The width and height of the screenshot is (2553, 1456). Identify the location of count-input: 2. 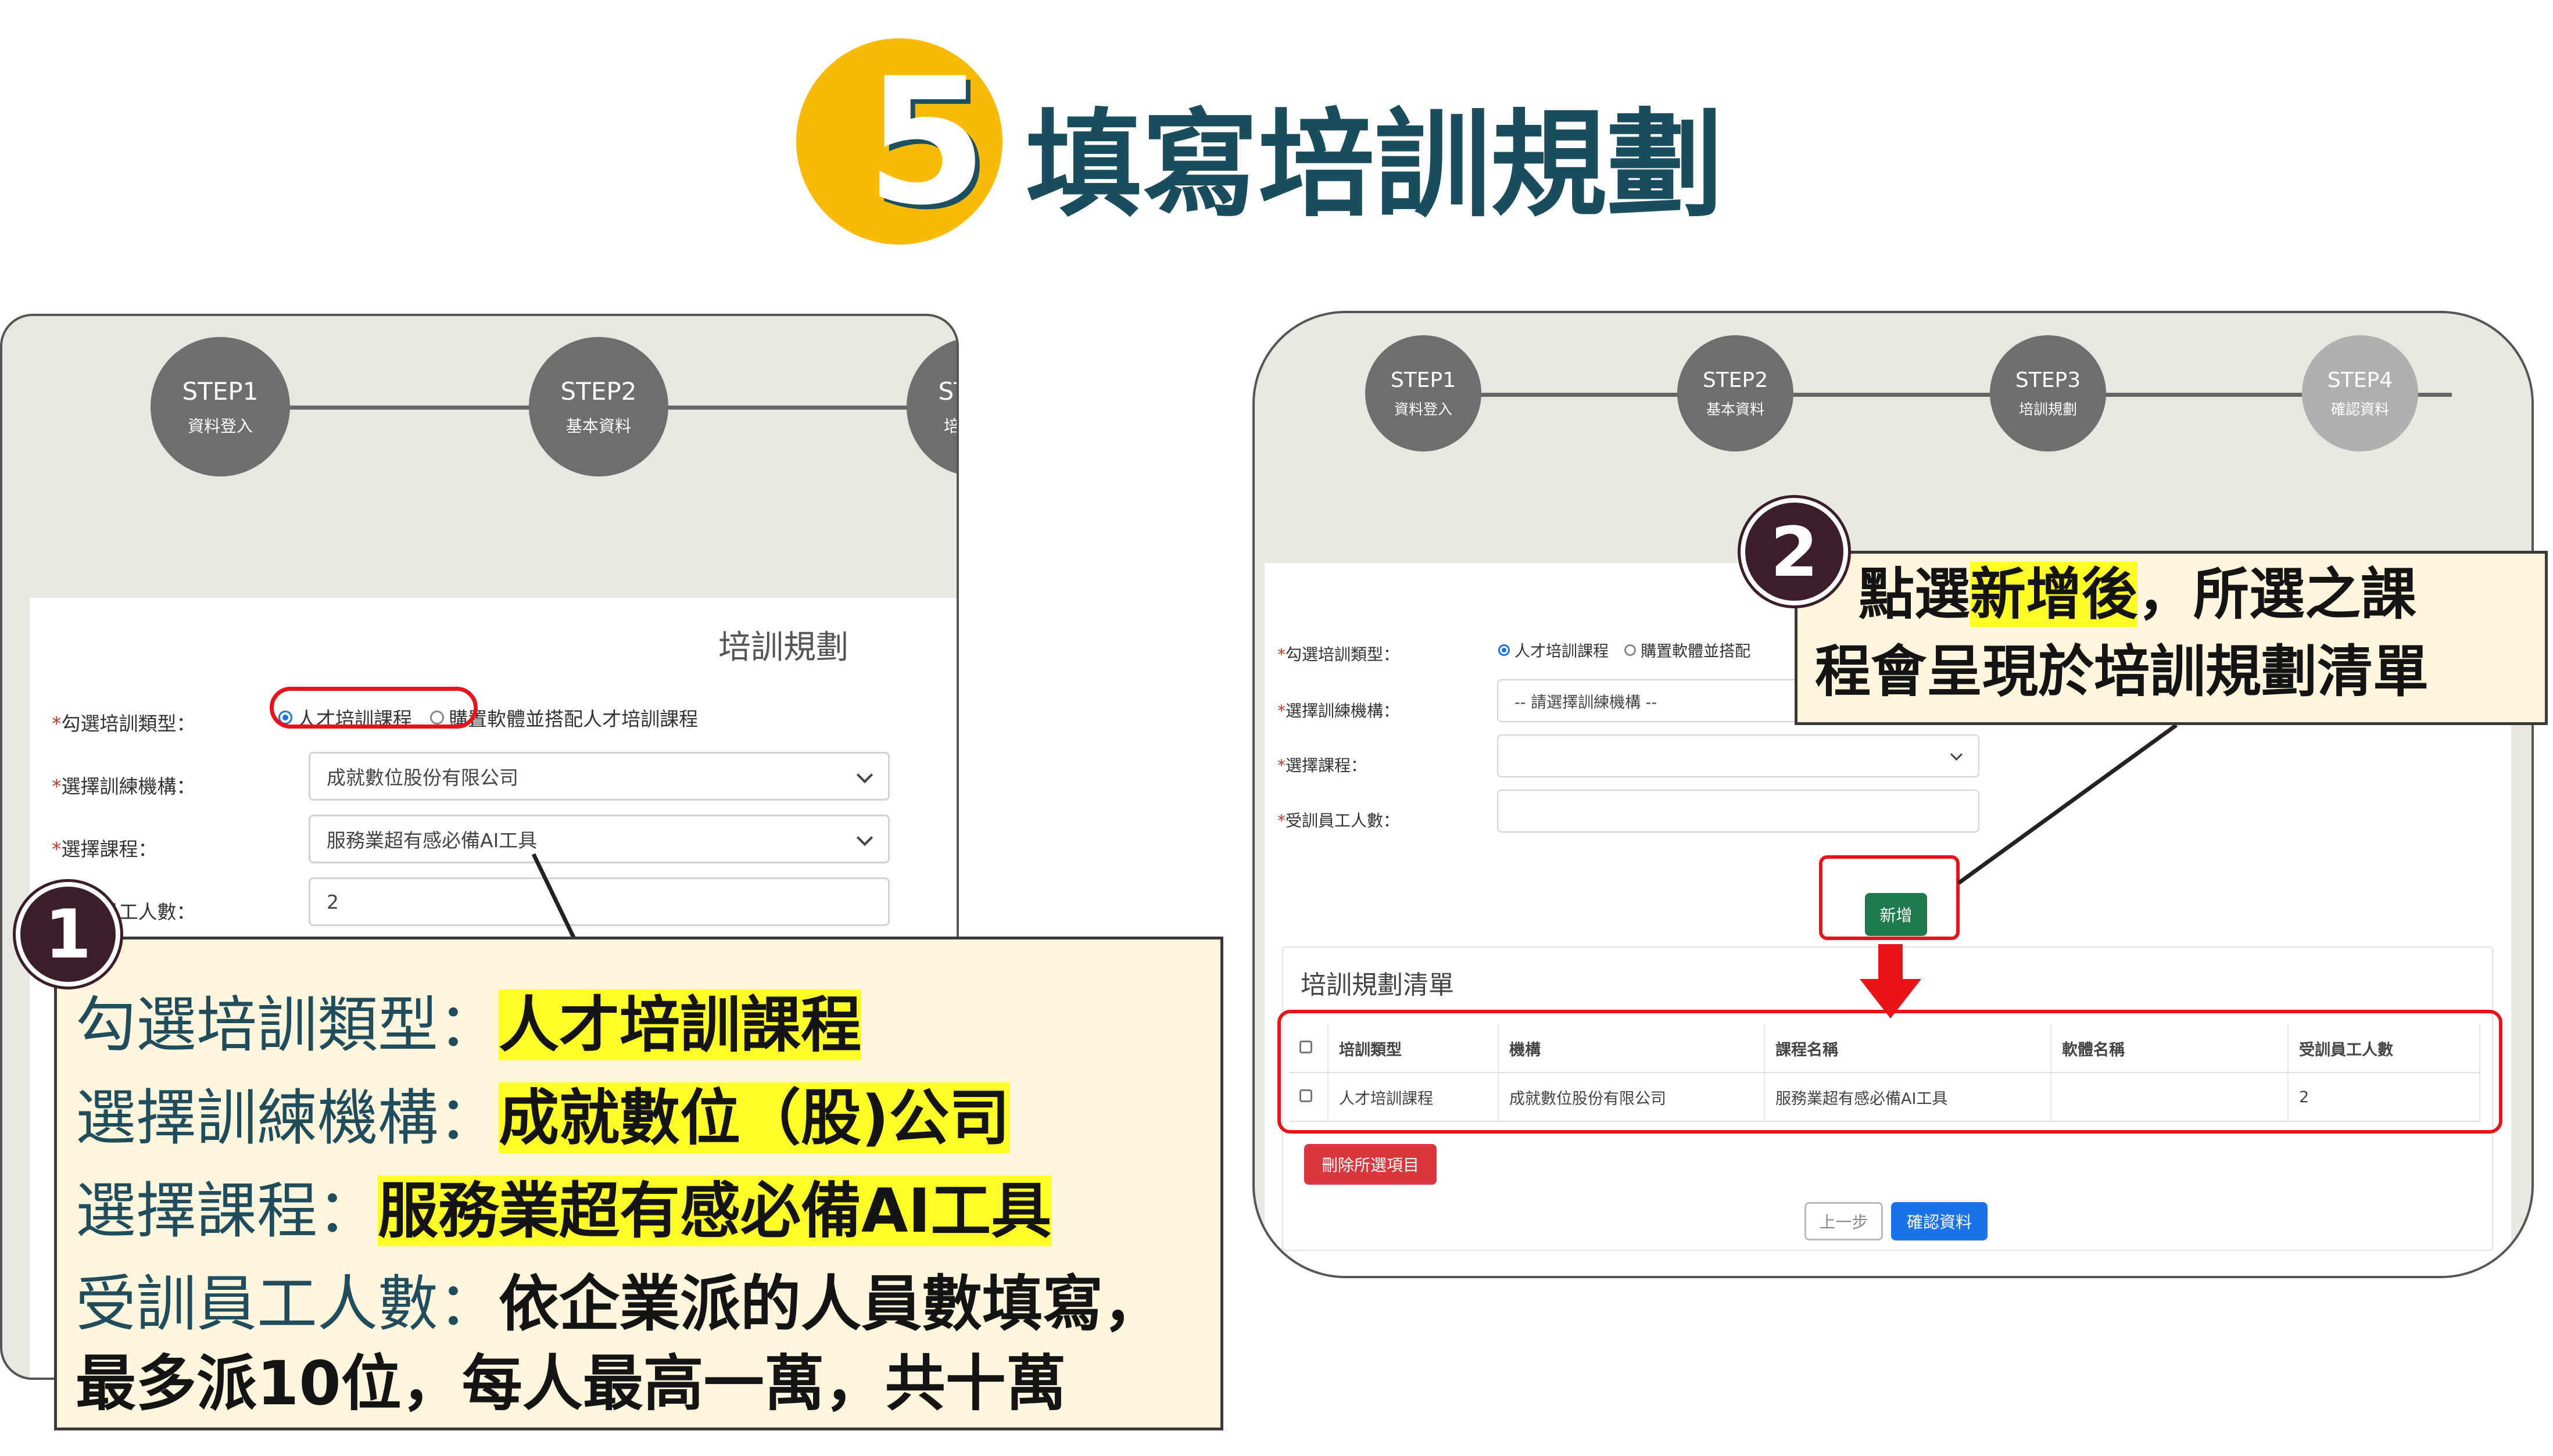
(599, 902).